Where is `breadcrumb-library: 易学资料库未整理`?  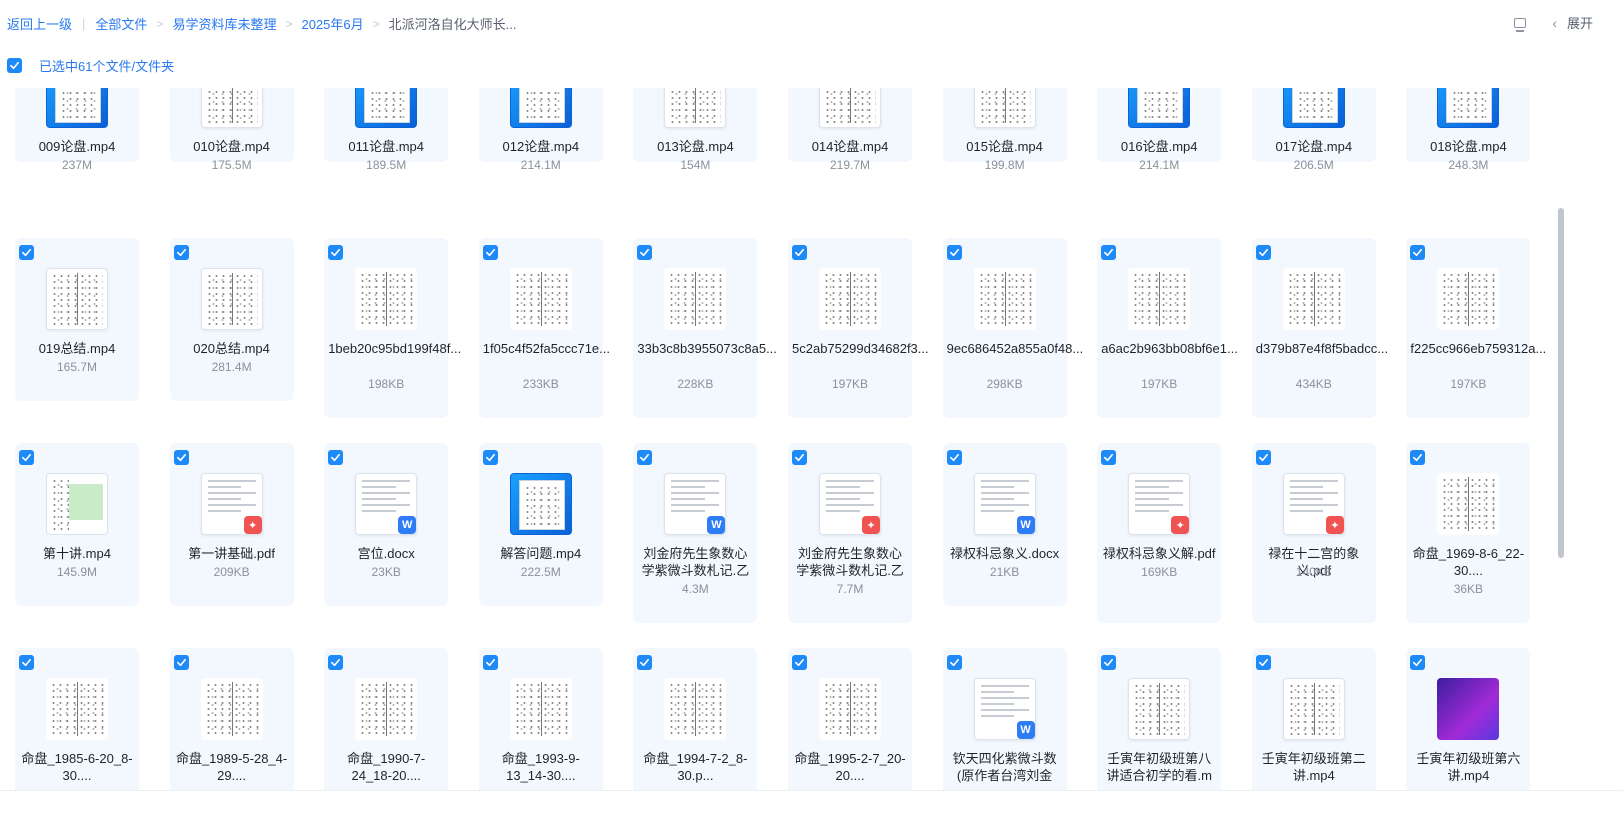
breadcrumb-library: 易学资料库未整理 is located at coordinates (224, 23).